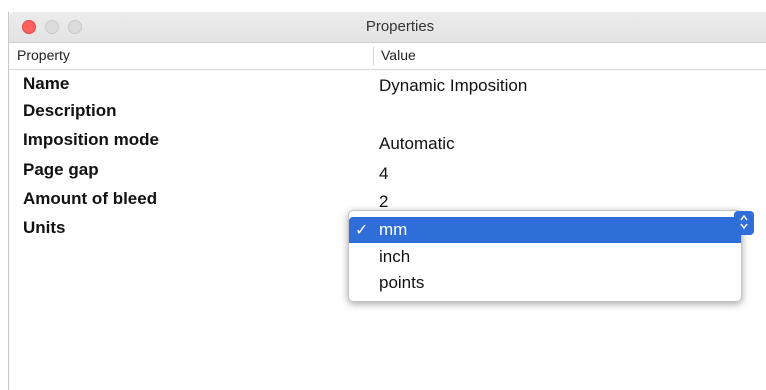  Describe the element at coordinates (70, 110) in the screenshot. I see `property-label: Description` at that location.